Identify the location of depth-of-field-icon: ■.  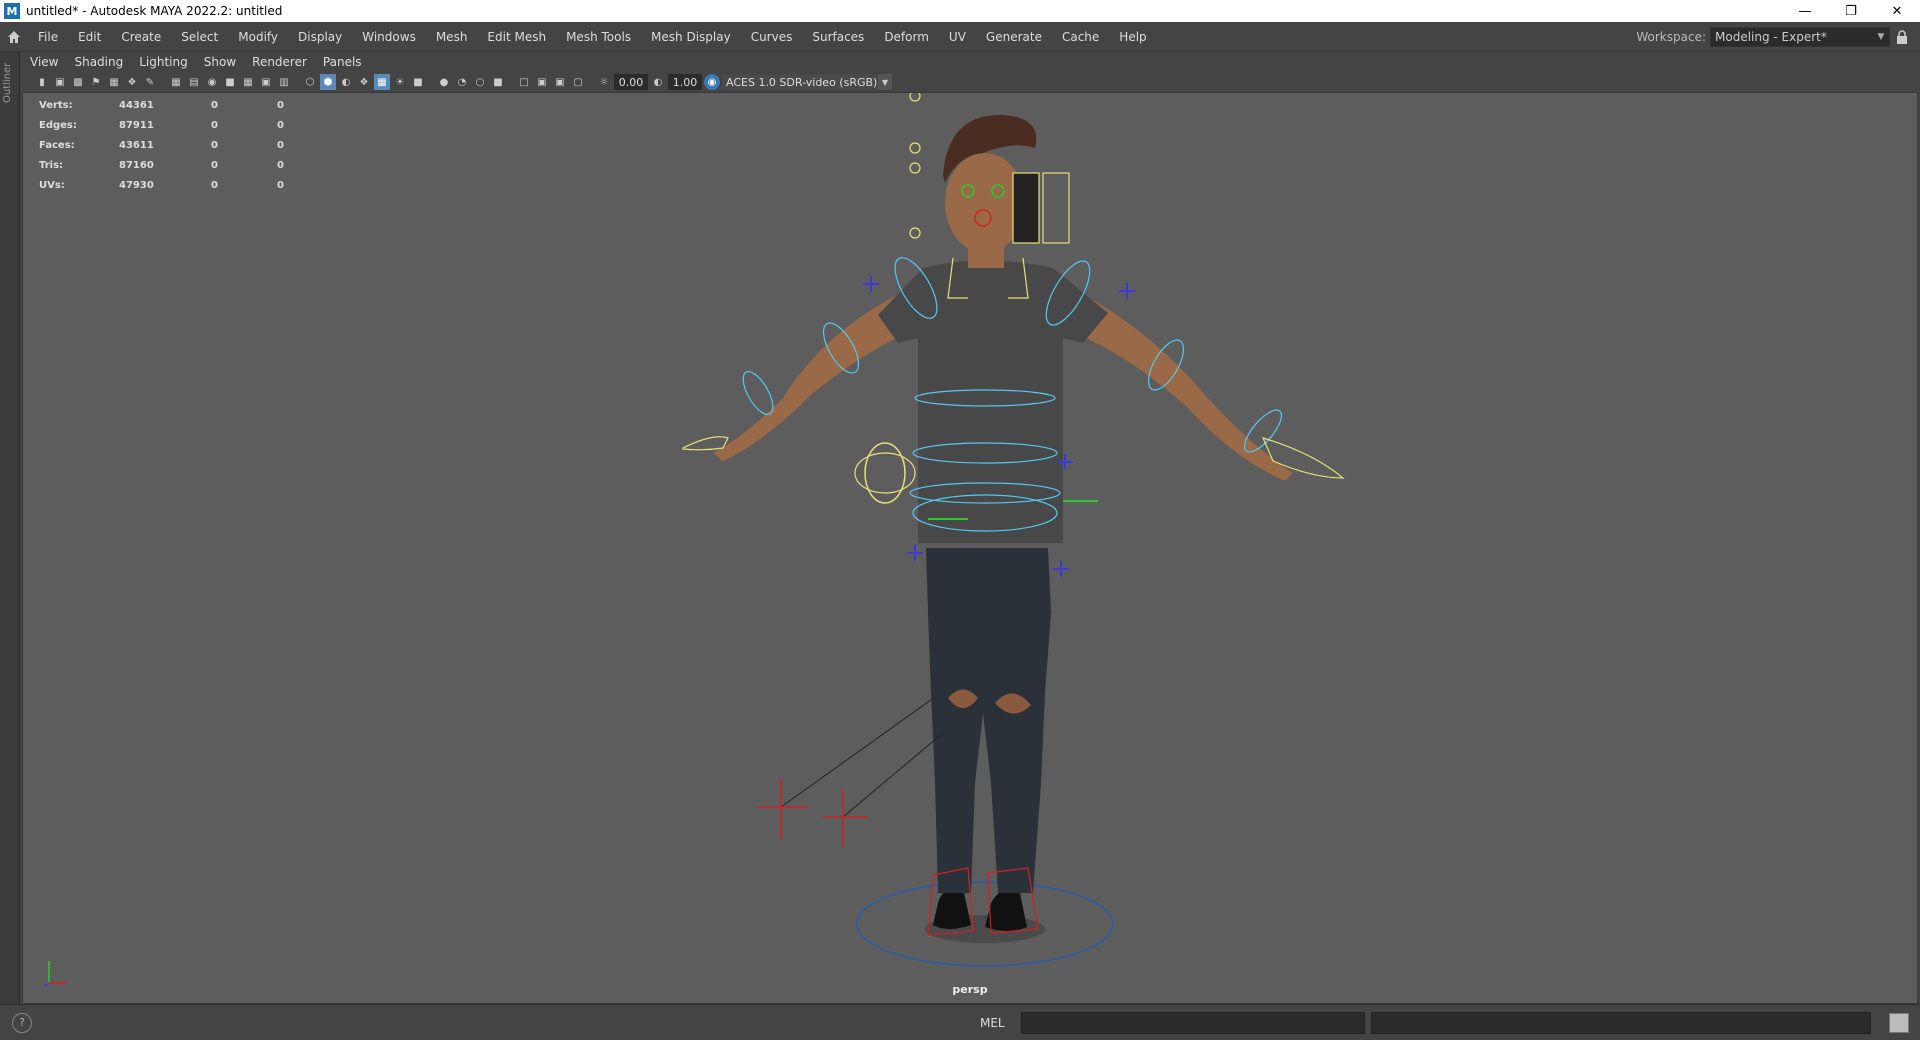
(498, 82).